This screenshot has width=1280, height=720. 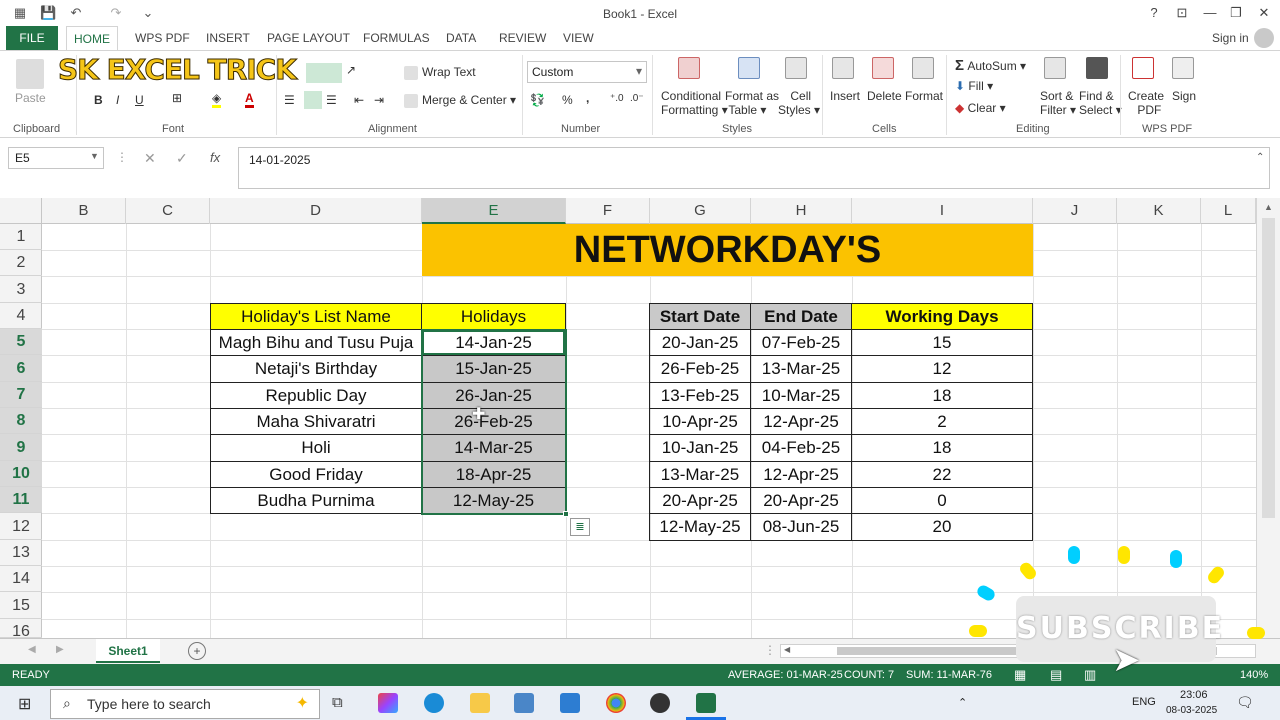 I want to click on scroll-tabs-right-icon: ▶, so click(x=60, y=649).